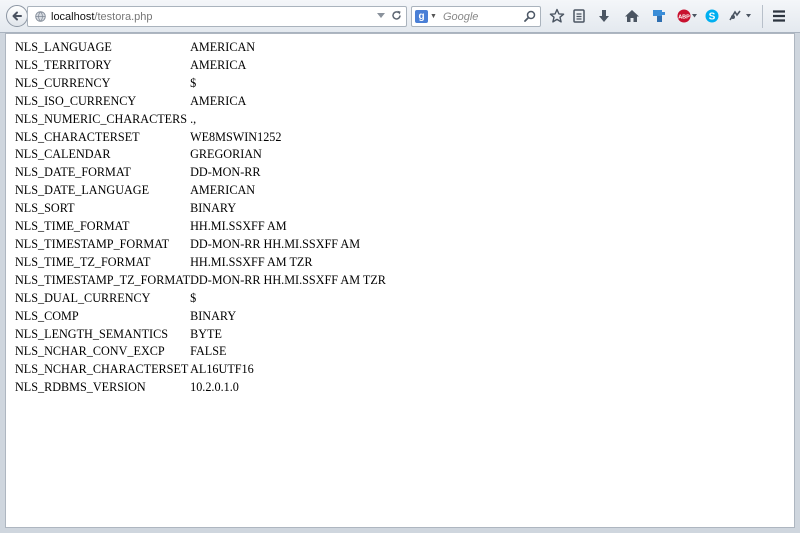 Image resolution: width=800 pixels, height=533 pixels. I want to click on parameter-name: NLS_DUAL_CURRENCY, so click(83, 297).